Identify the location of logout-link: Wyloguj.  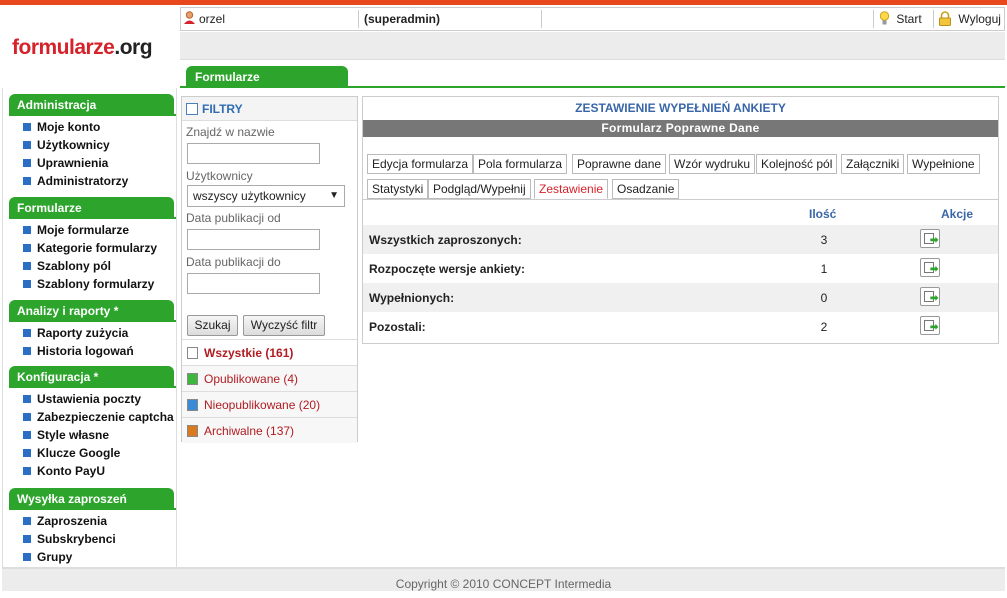
(969, 19).